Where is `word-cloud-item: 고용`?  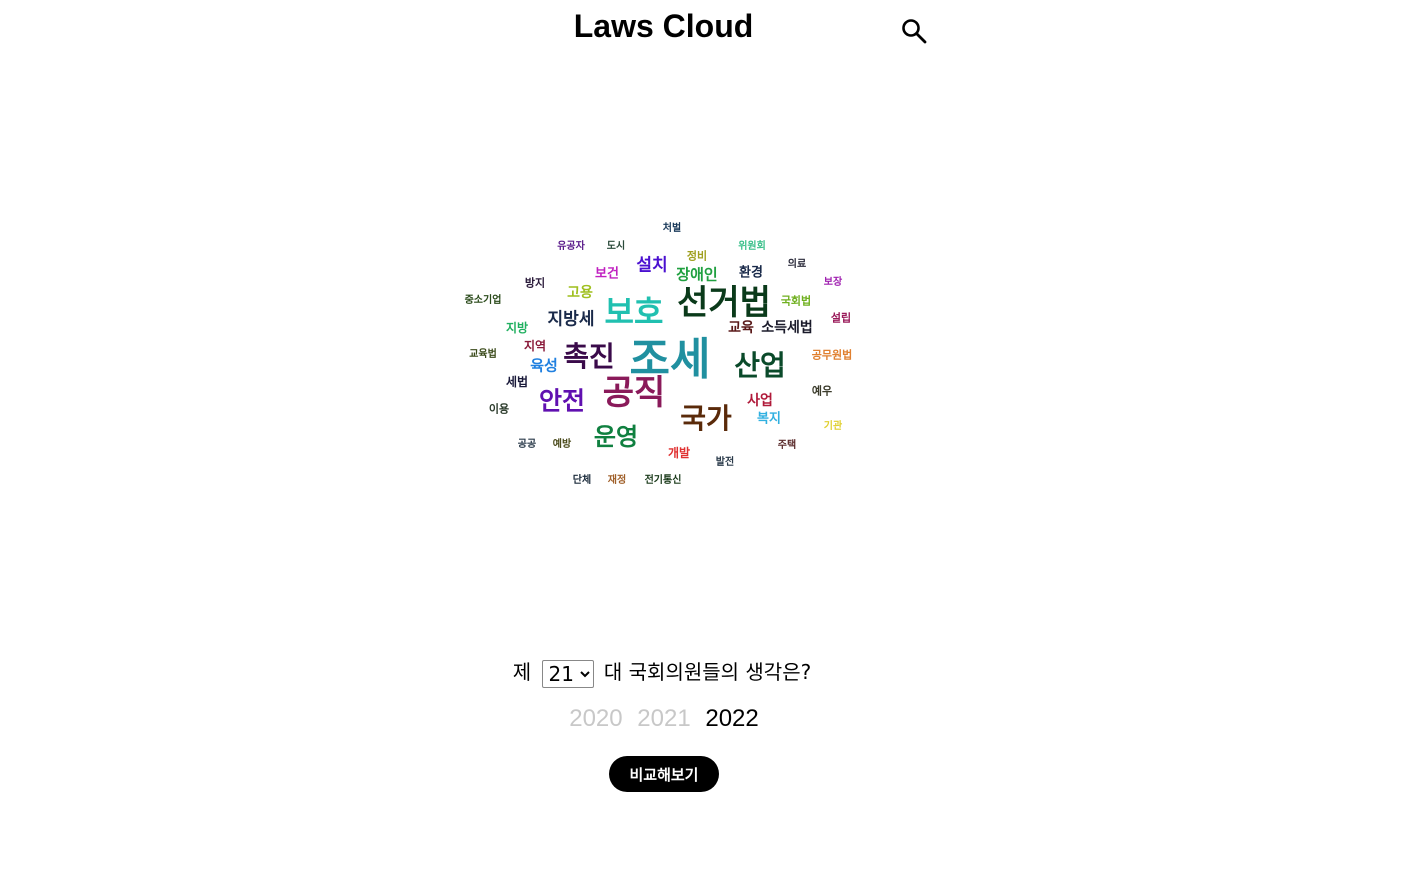
word-cloud-item: 고용 is located at coordinates (580, 293).